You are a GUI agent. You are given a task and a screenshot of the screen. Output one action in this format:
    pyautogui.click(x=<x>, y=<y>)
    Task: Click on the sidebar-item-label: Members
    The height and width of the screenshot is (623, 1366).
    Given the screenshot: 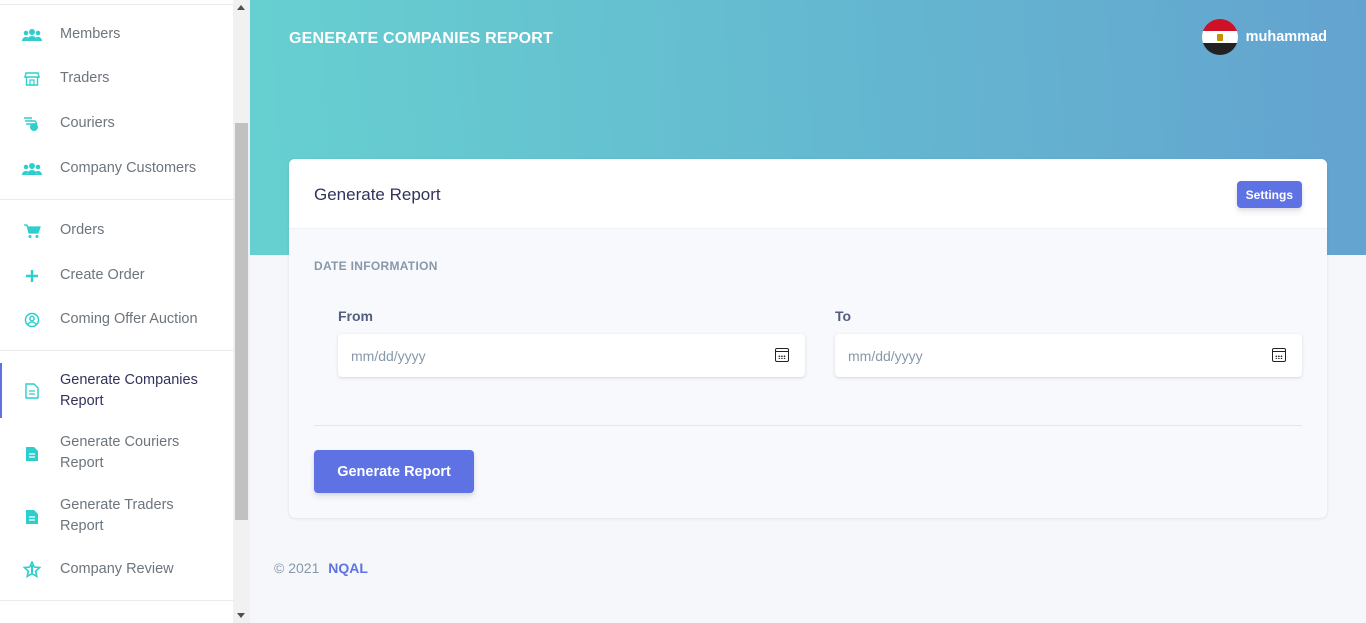 What is the action you would take?
    pyautogui.click(x=90, y=34)
    